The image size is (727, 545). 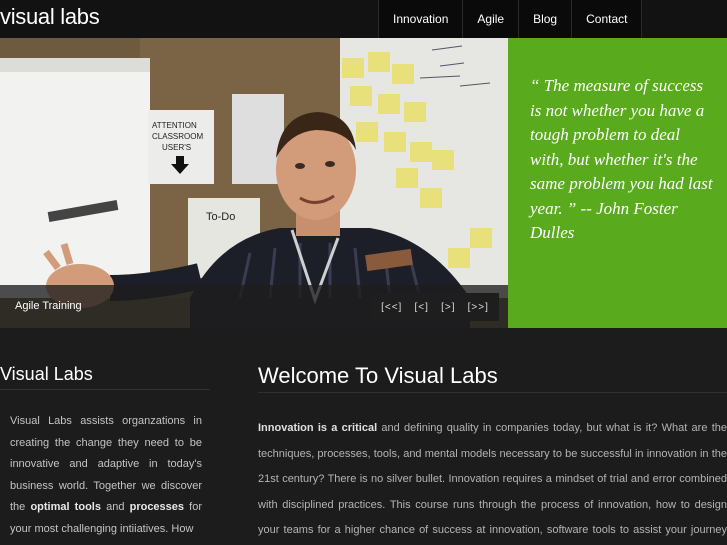 What do you see at coordinates (220, 217) in the screenshot?
I see `svg-text: To-Do` at bounding box center [220, 217].